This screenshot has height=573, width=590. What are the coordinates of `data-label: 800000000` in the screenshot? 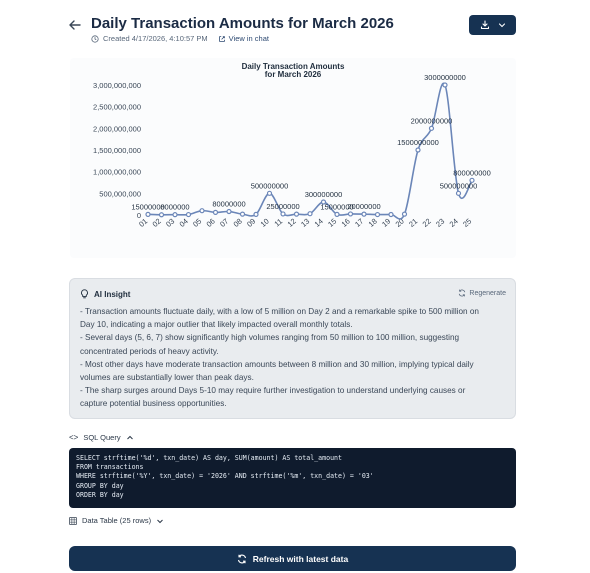 It's located at (472, 172).